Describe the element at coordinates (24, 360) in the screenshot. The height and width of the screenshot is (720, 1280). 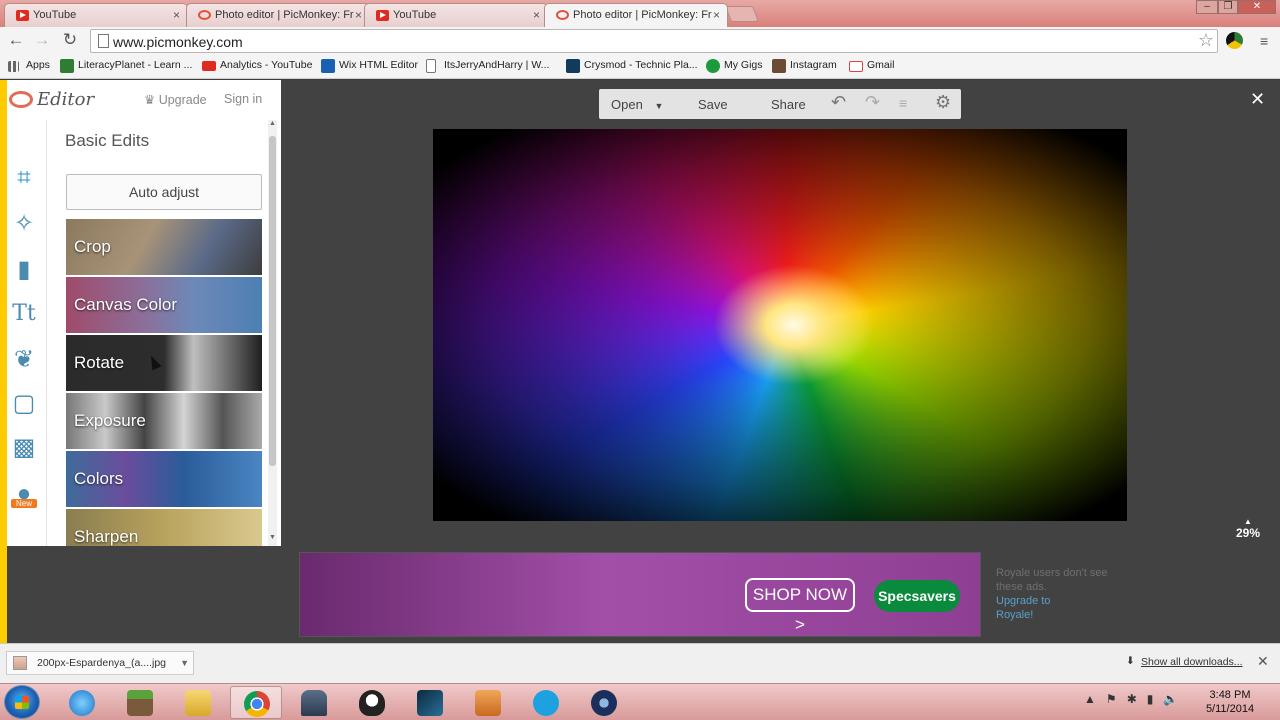
I see `butterfly-icon: ❦` at that location.